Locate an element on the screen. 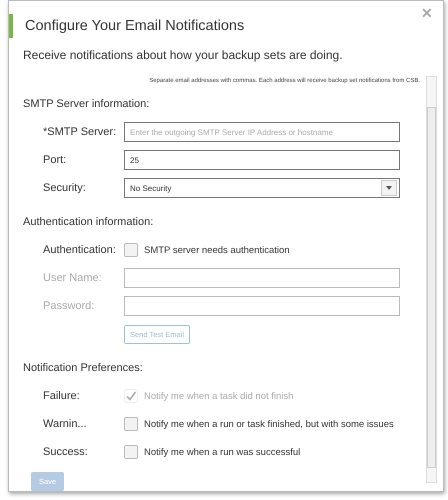 This screenshot has width=448, height=500. section-heading: Notification Preferences: is located at coordinates (83, 368).